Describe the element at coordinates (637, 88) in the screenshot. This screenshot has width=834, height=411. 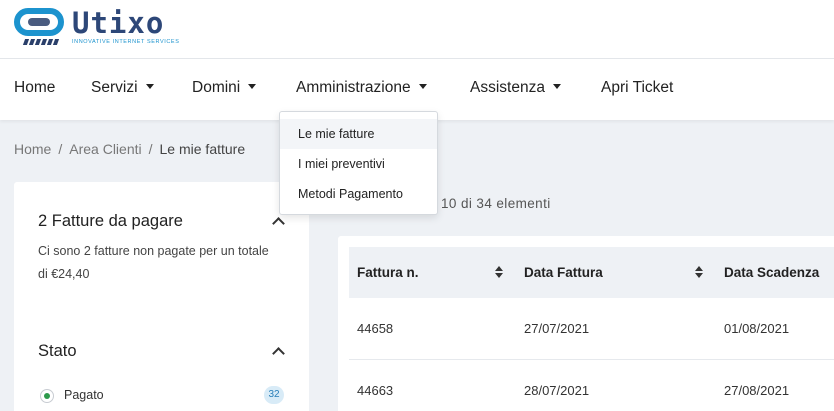
I see `nav-apri-ticket: Apri Ticket` at that location.